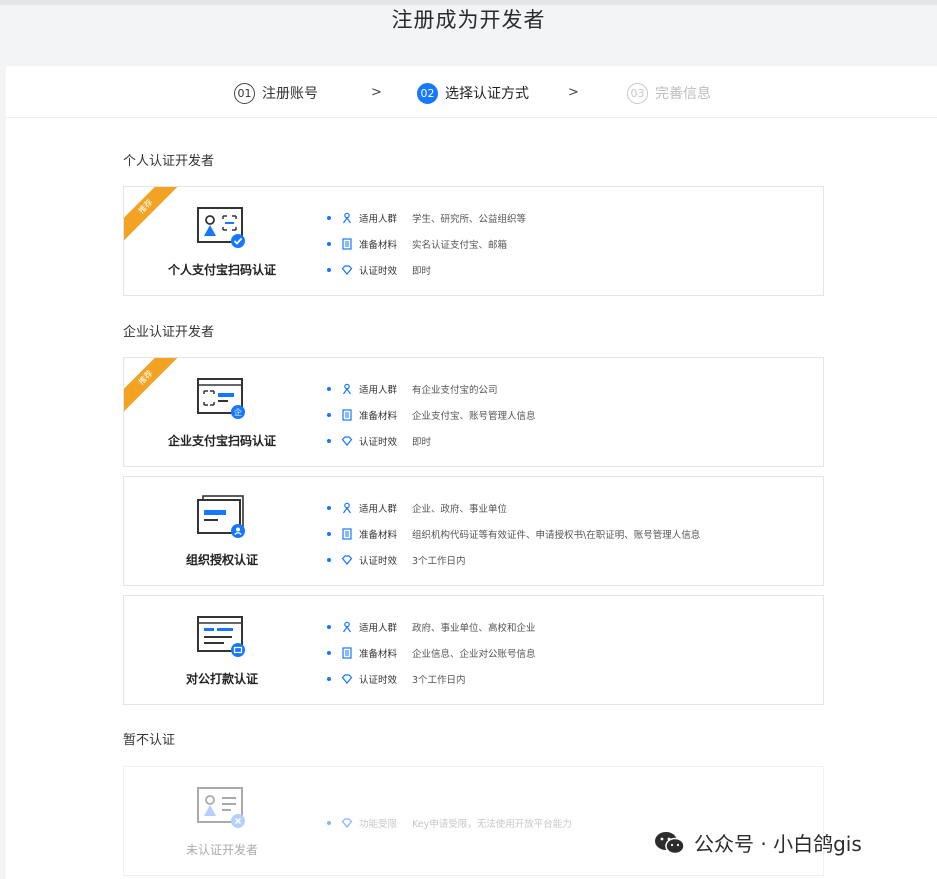 This screenshot has width=937, height=879. What do you see at coordinates (670, 842) in the screenshot?
I see `wechat-icon` at bounding box center [670, 842].